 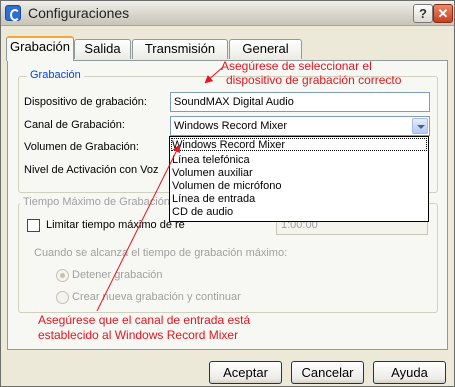 I want to click on arrow-to-channel, so click(x=138, y=228).